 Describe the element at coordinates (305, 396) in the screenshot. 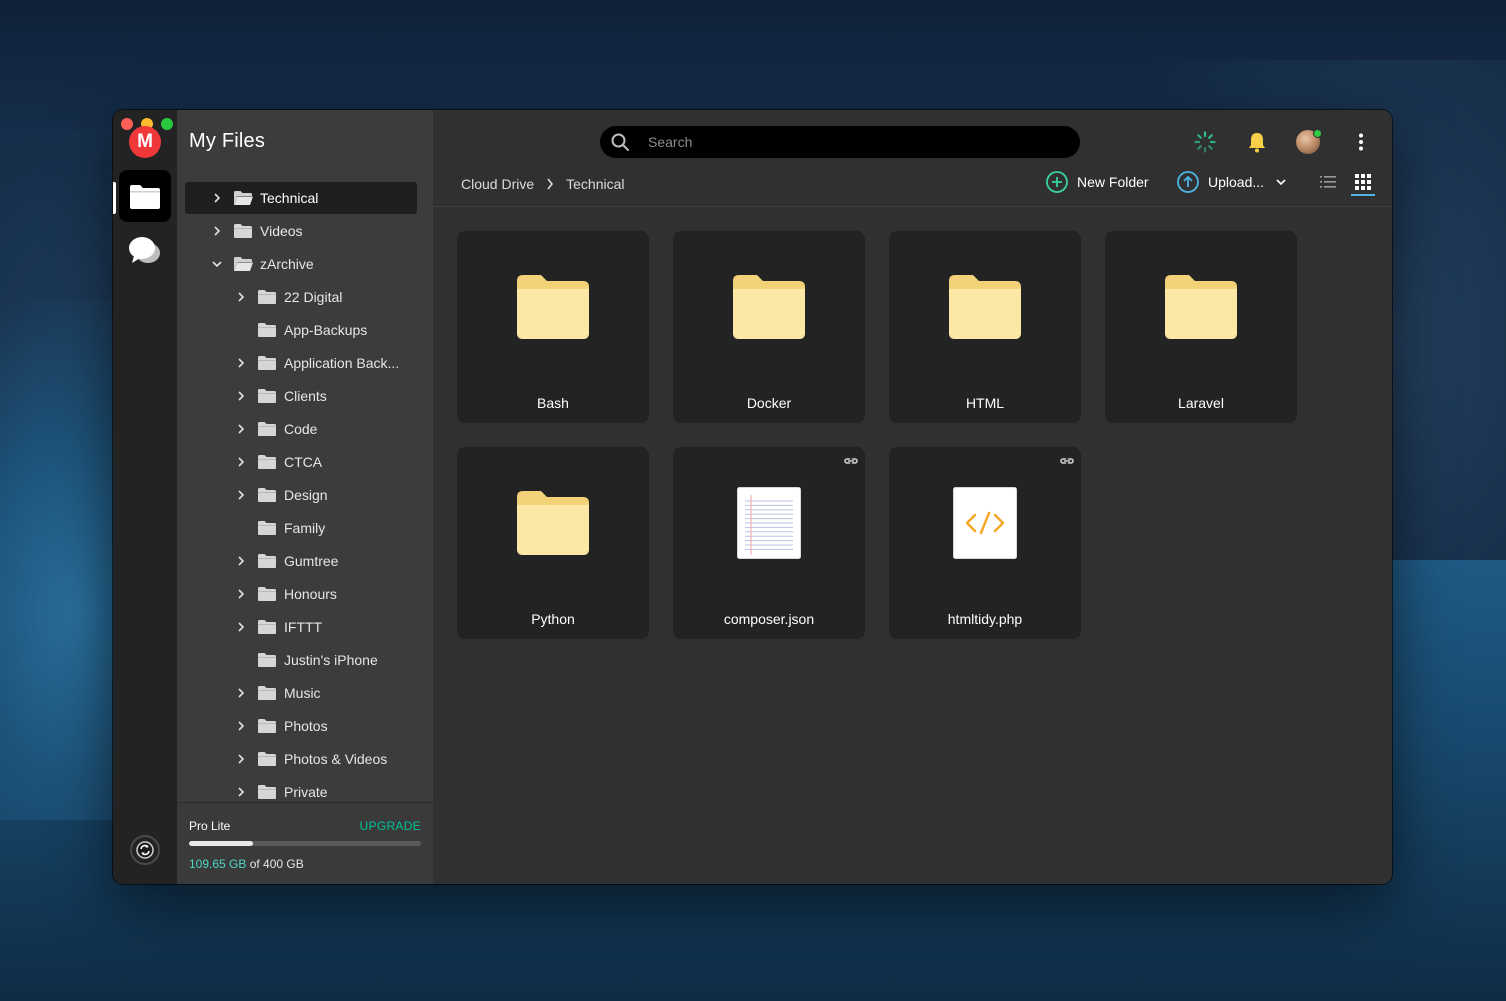

I see `tree-item-label: Clients` at that location.